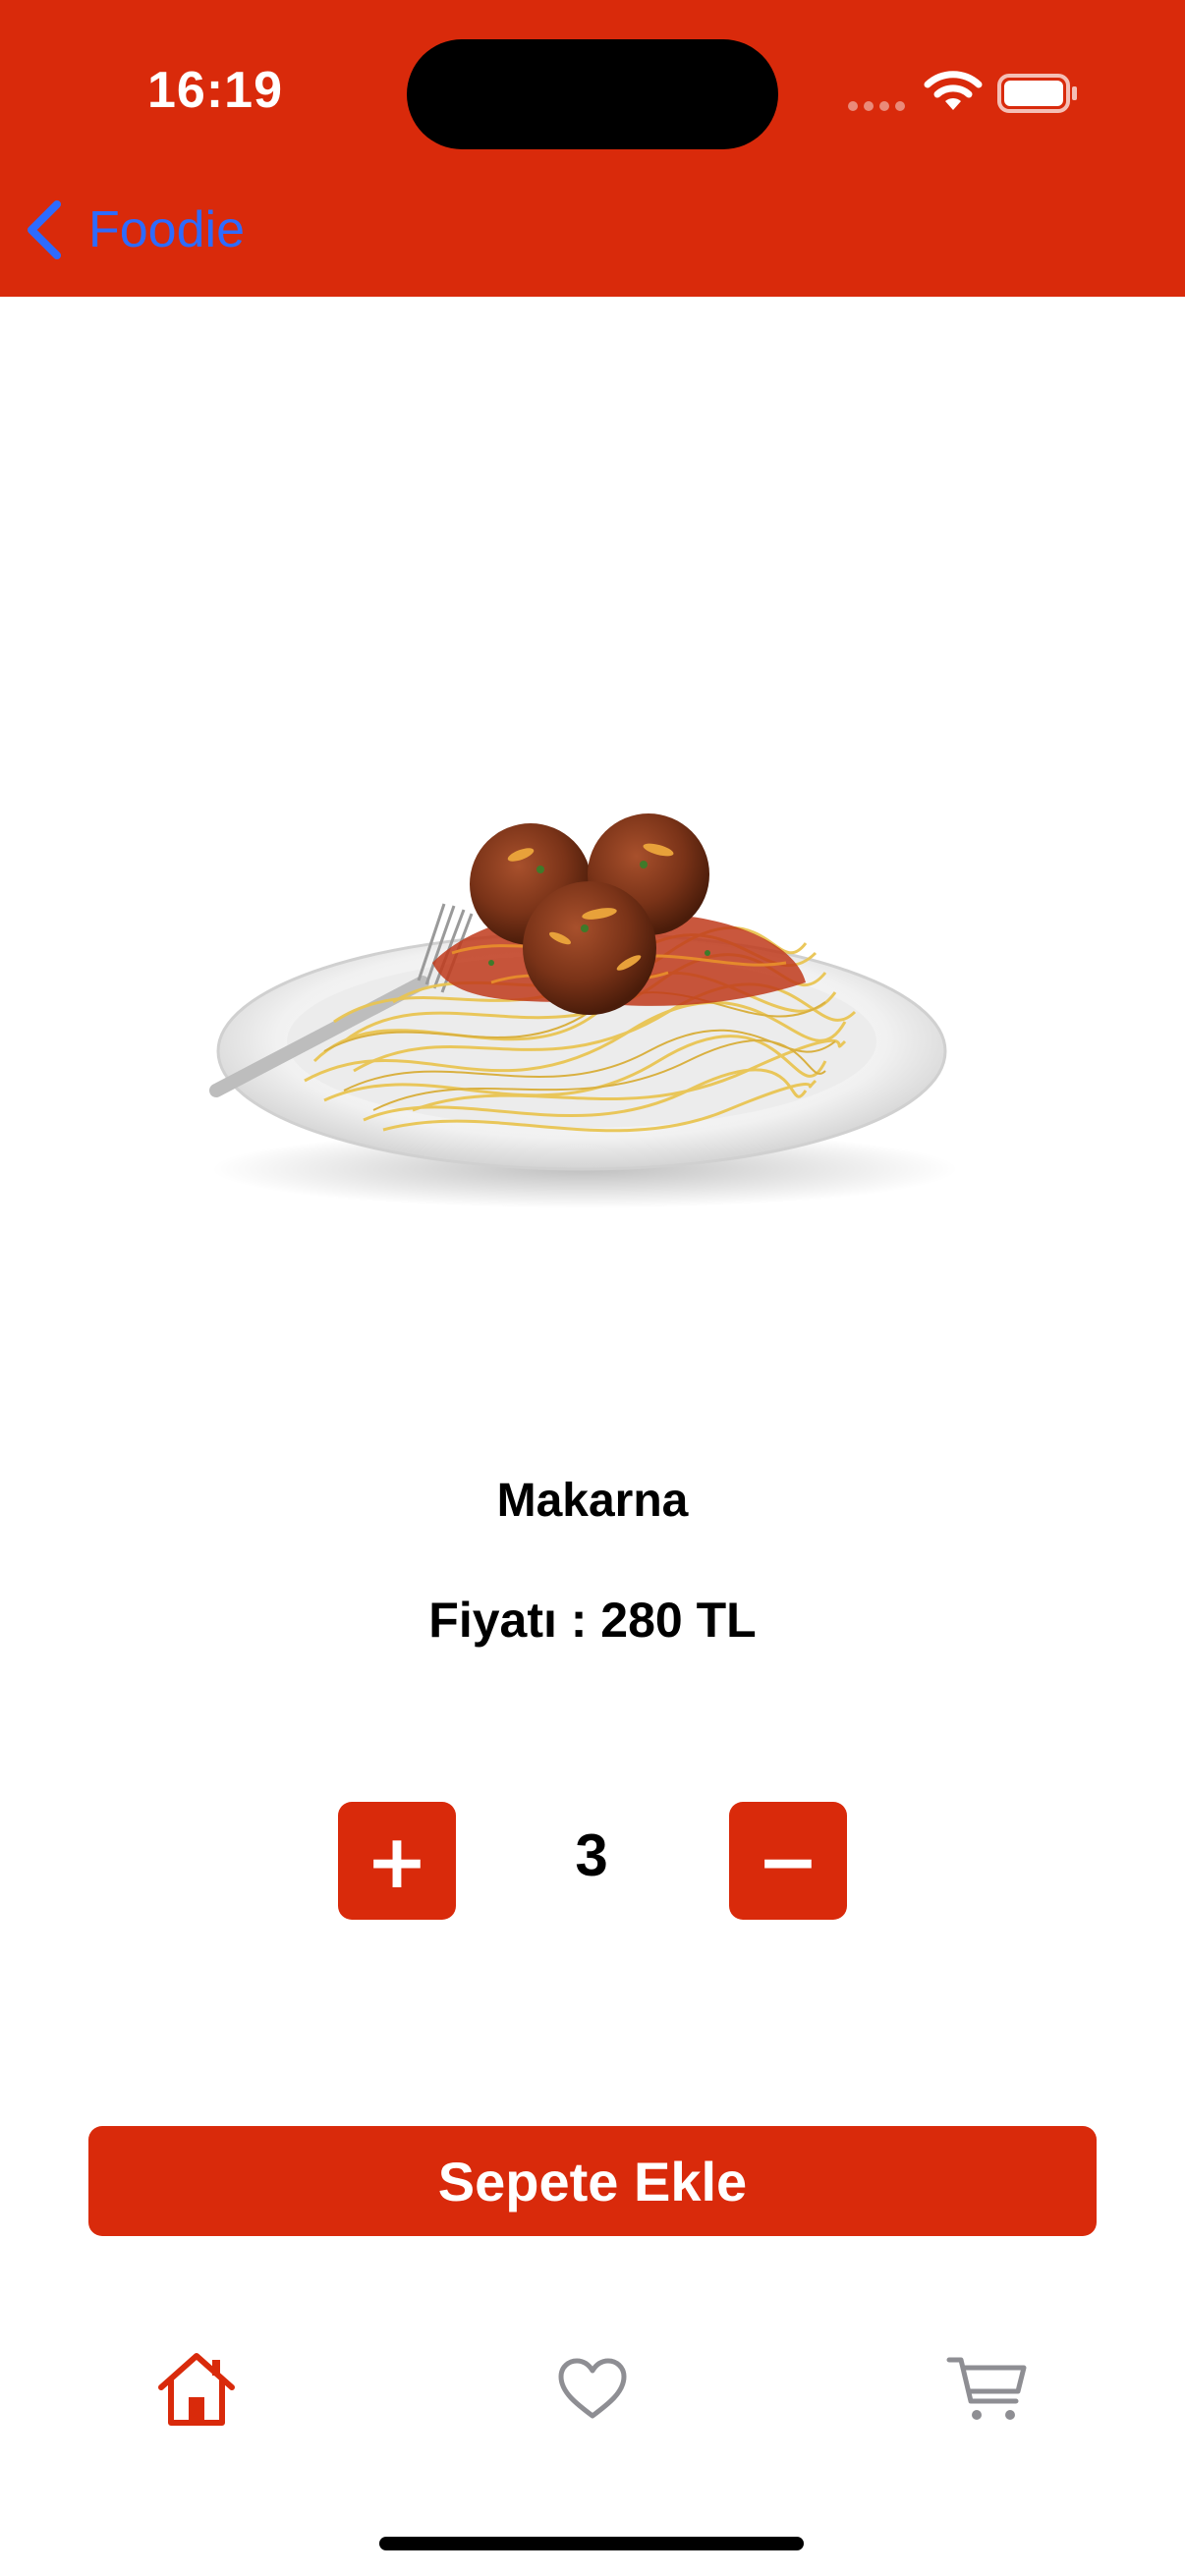 This screenshot has height=2576, width=1185. Describe the element at coordinates (592, 1855) in the screenshot. I see `quantity-value: 3` at that location.